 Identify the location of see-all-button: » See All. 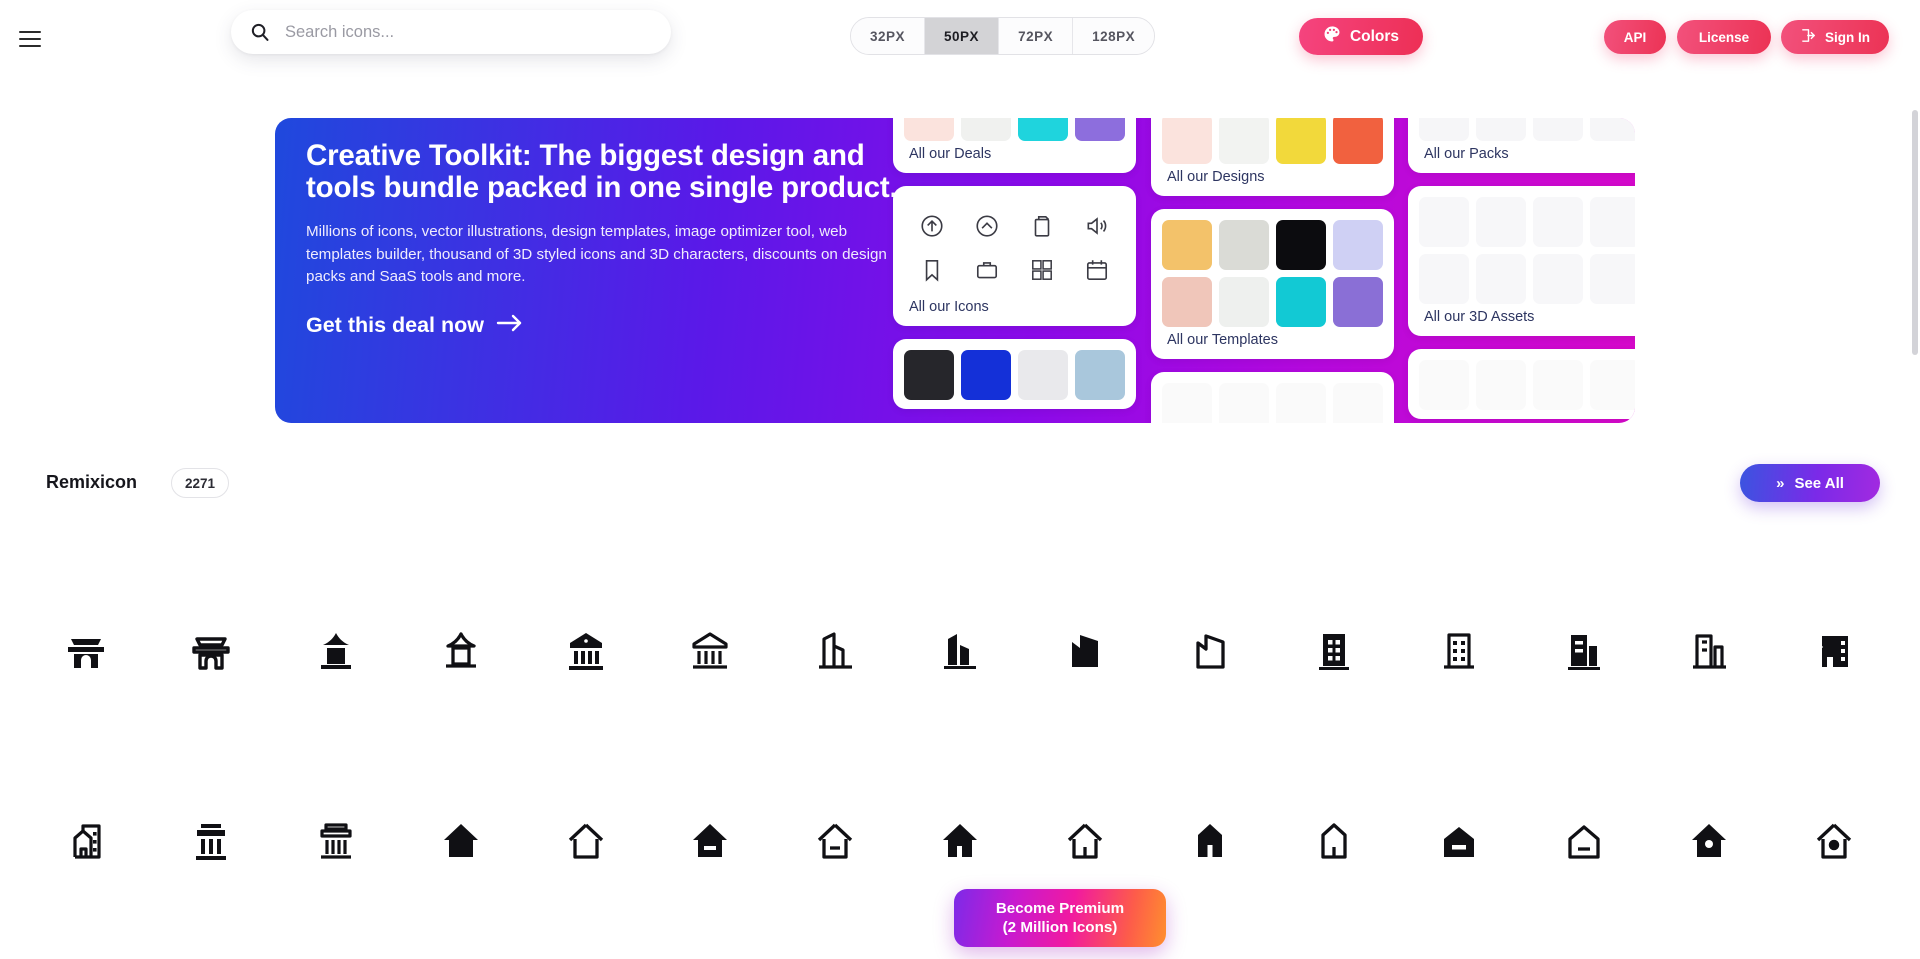
(1810, 483).